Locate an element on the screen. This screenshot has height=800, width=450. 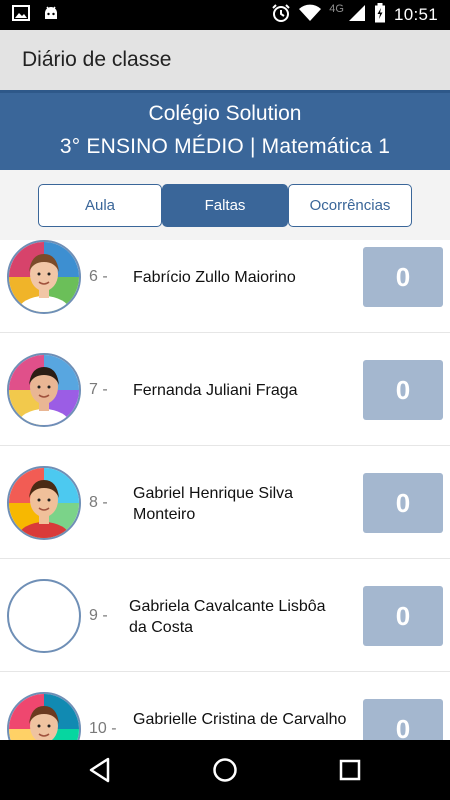
recents-icon is located at coordinates (350, 772).